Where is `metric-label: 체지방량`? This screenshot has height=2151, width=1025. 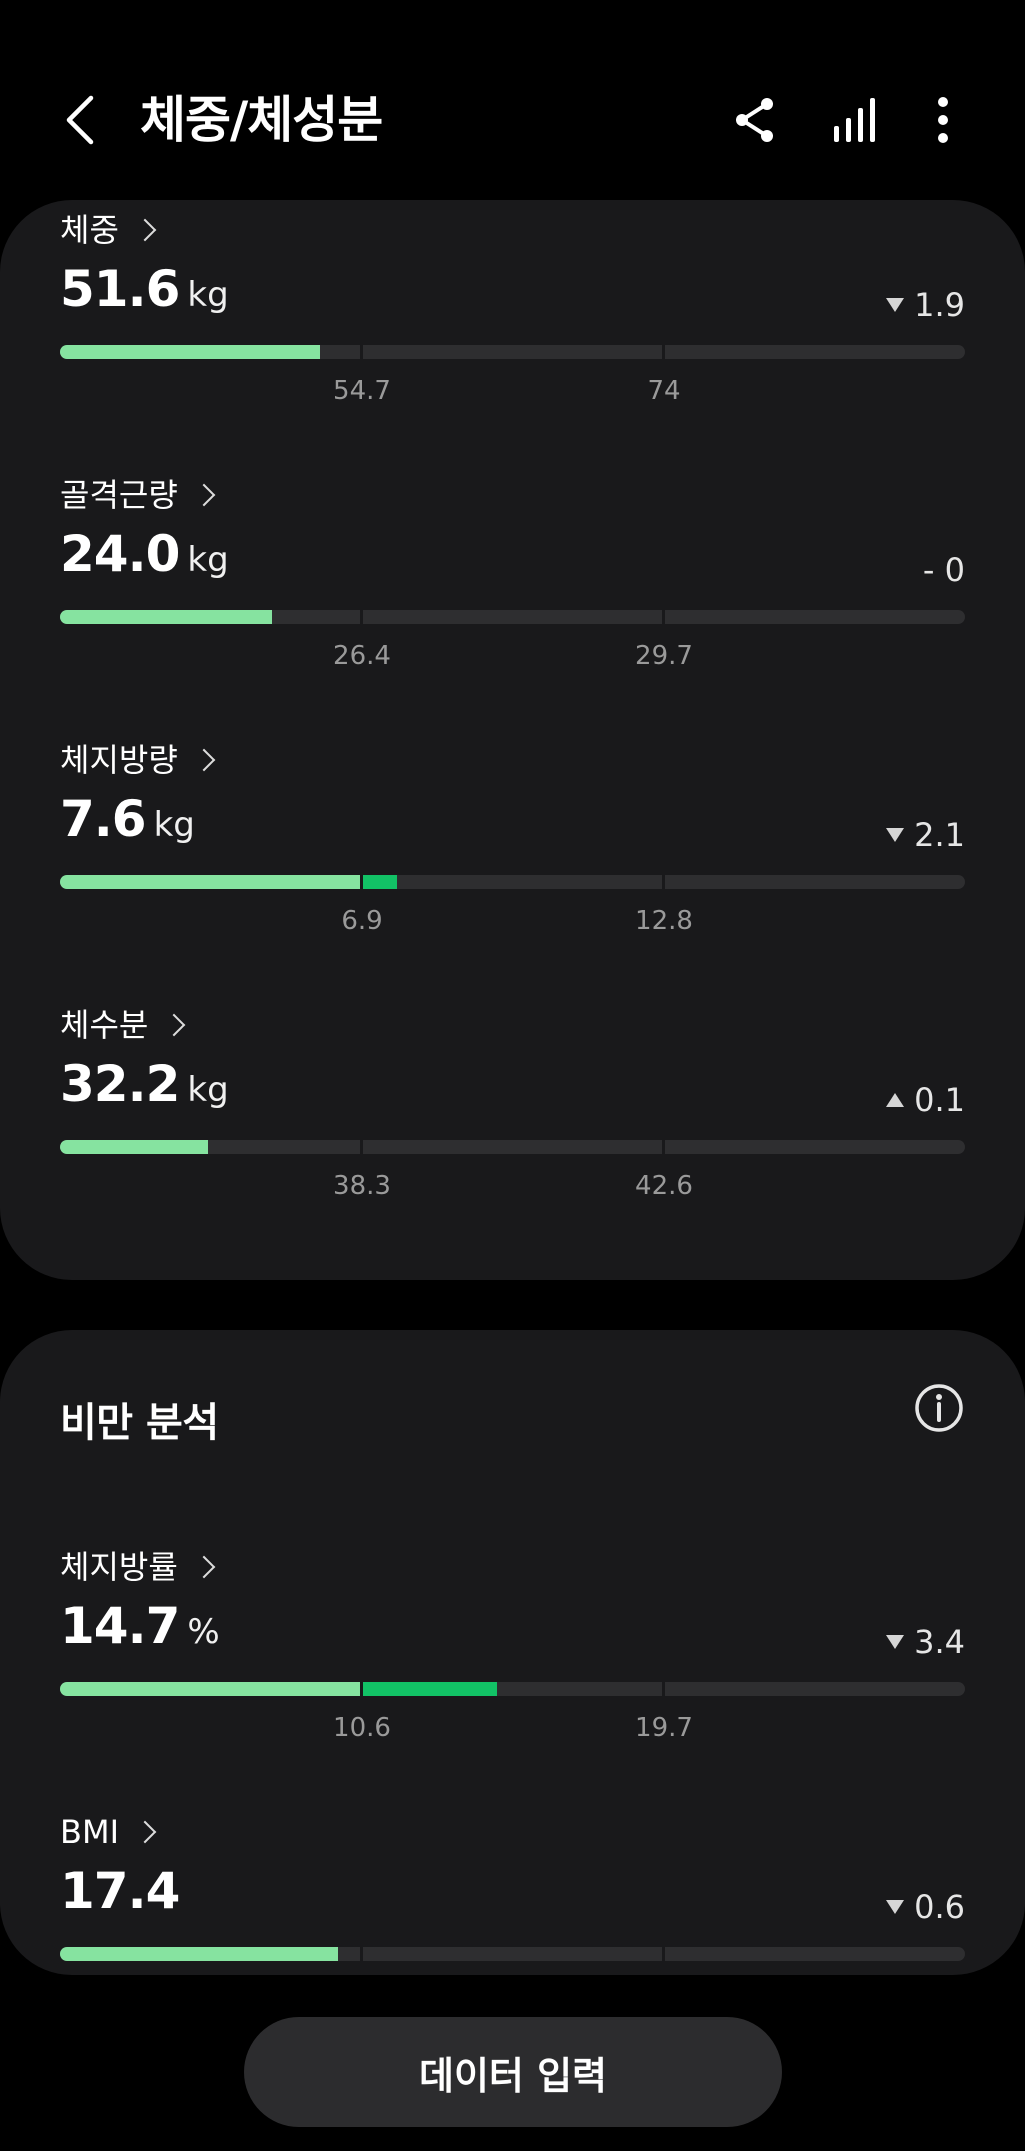
metric-label: 체지방량 is located at coordinates (119, 760).